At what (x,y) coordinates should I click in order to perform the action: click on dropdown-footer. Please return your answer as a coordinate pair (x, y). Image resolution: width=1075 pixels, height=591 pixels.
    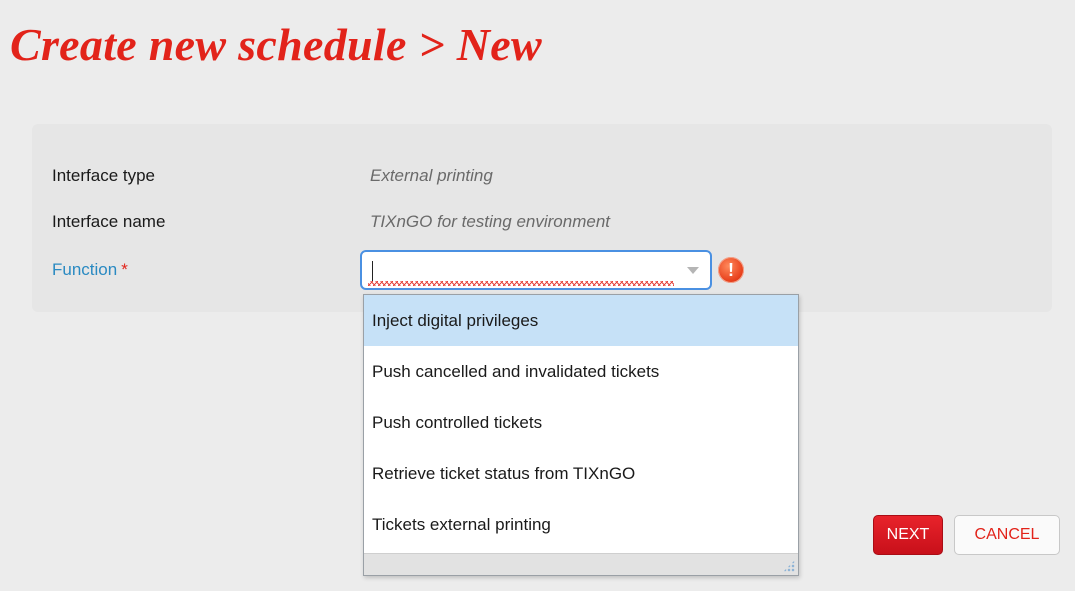
    Looking at the image, I should click on (581, 564).